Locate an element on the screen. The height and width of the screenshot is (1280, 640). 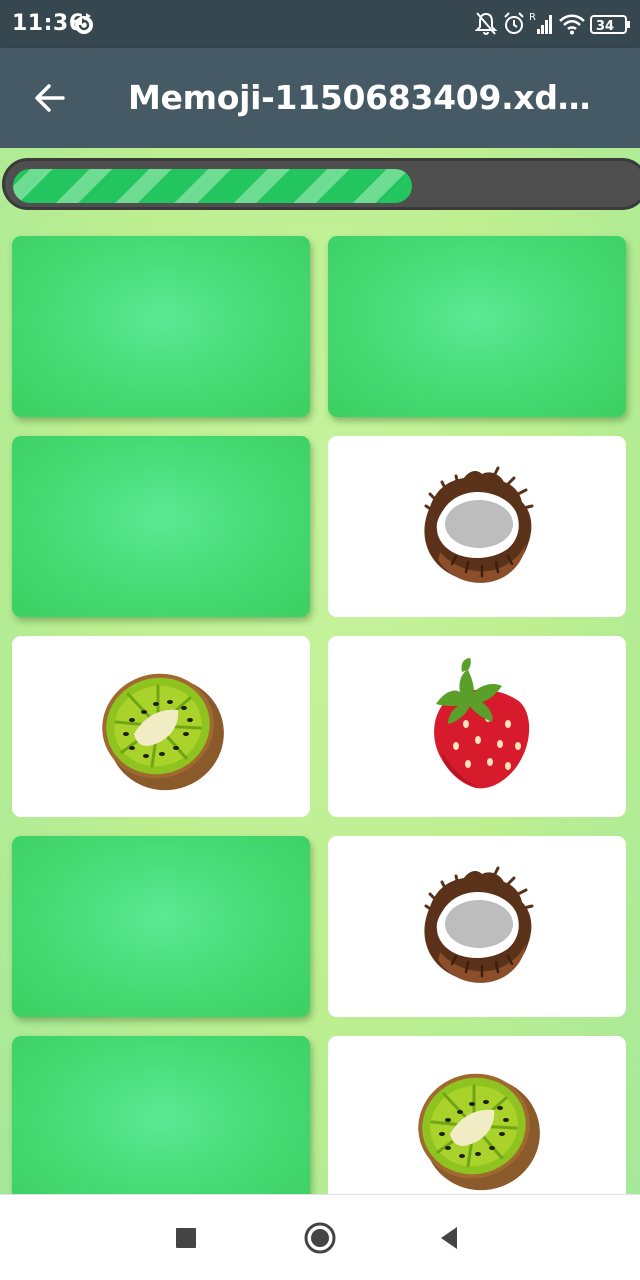
recents-square-icon is located at coordinates (186, 1238).